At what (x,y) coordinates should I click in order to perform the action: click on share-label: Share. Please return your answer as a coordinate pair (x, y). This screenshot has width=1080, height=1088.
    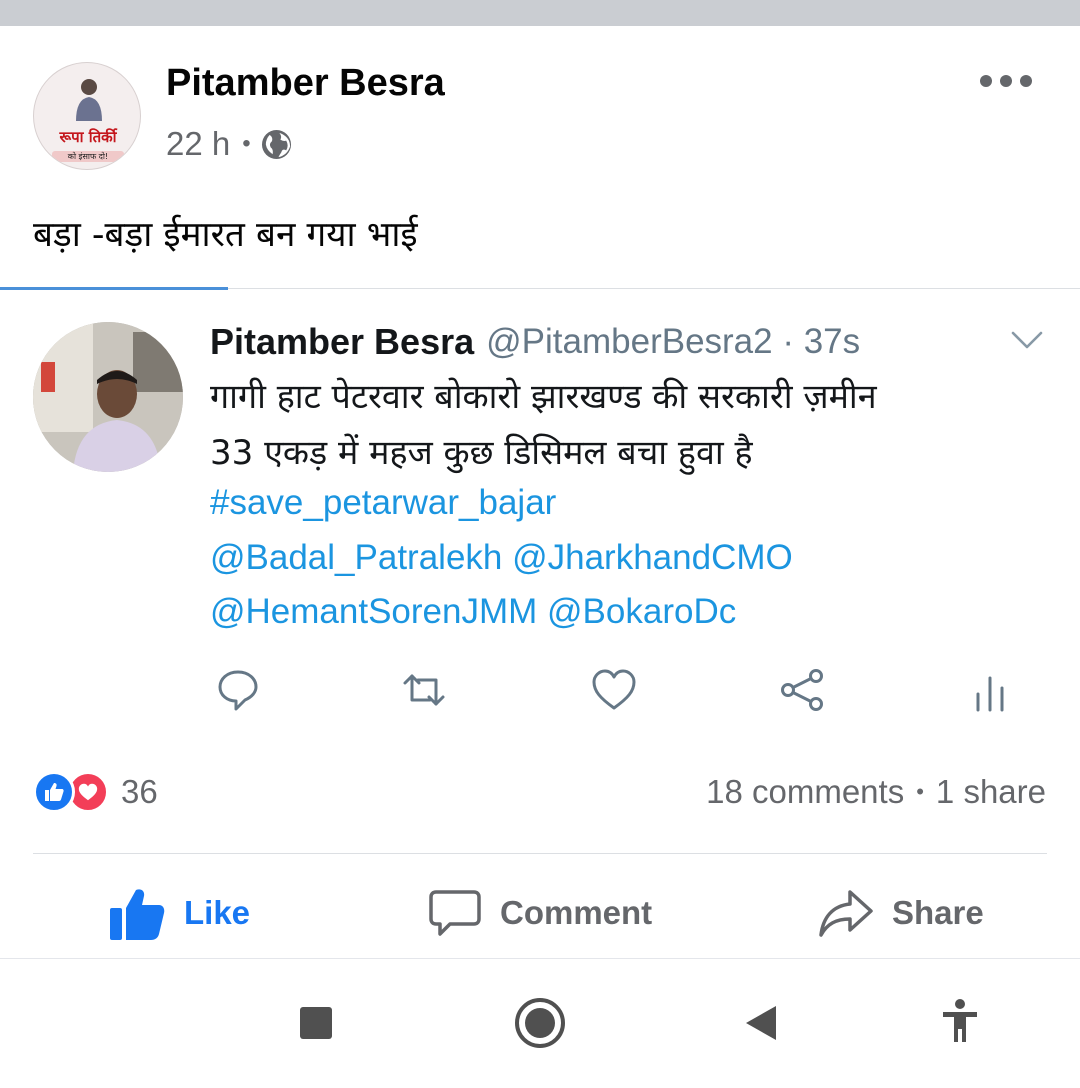
    Looking at the image, I should click on (938, 912).